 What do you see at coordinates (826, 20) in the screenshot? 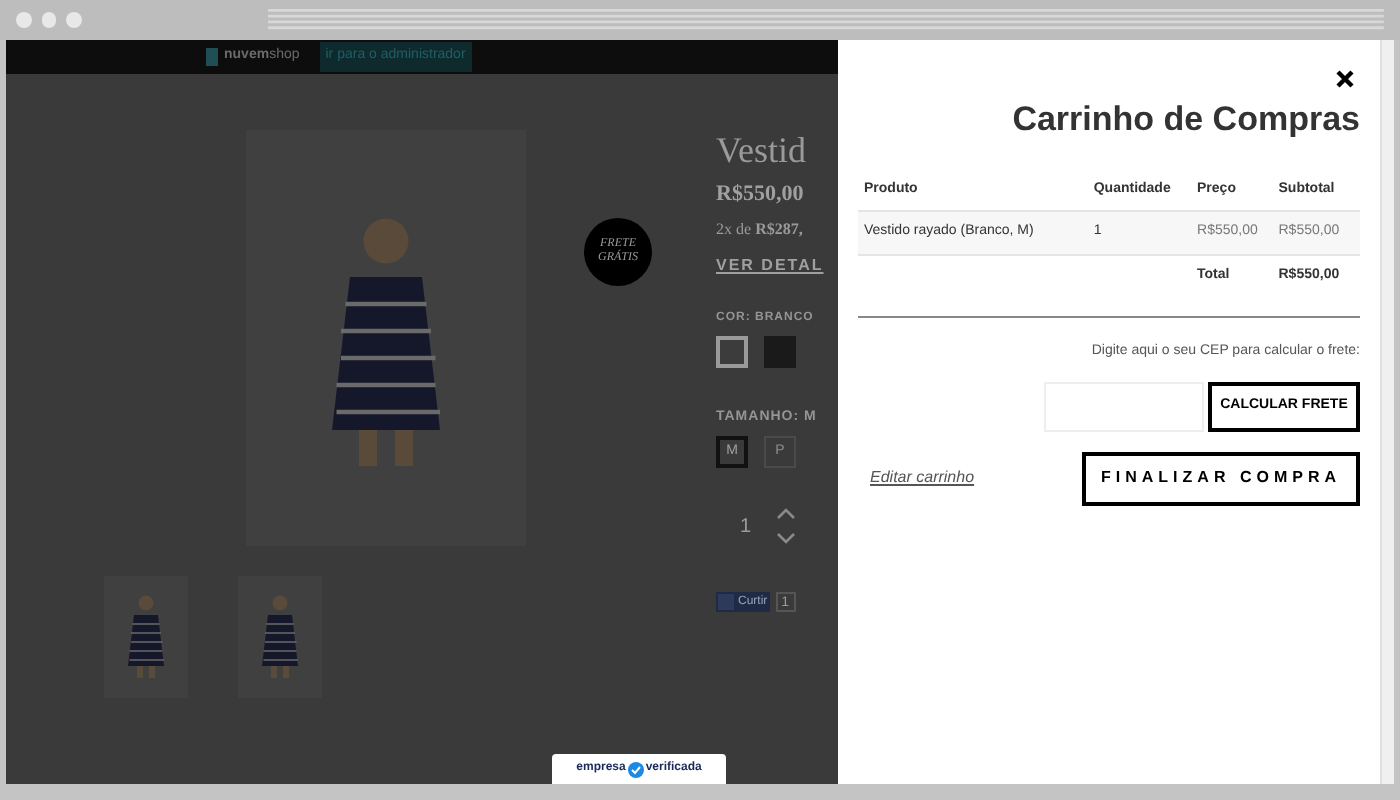
I see `address-bar-lines-icon` at bounding box center [826, 20].